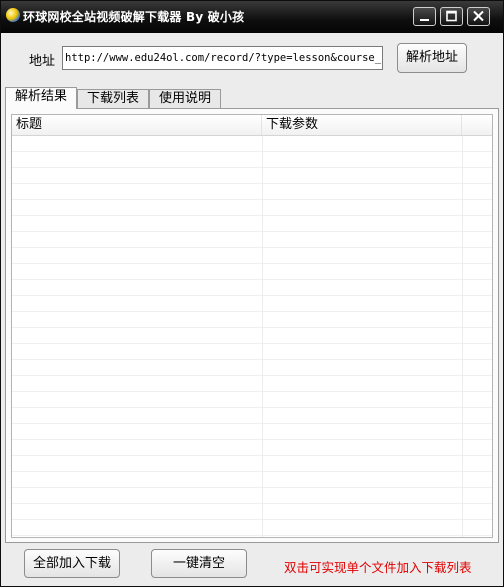 Image resolution: width=504 pixels, height=587 pixels. I want to click on add-all-to-download-button: 全部加入下载, so click(72, 563).